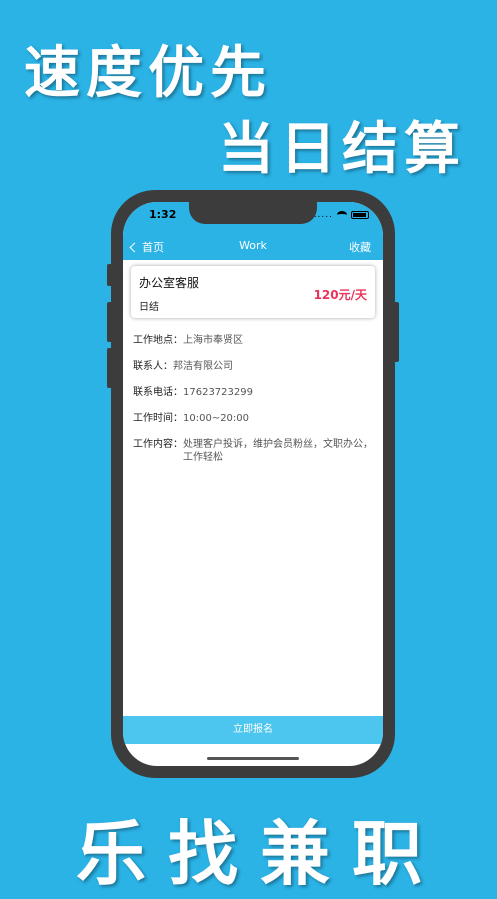  Describe the element at coordinates (253, 730) in the screenshot. I see `apply-button: 立即报名` at that location.